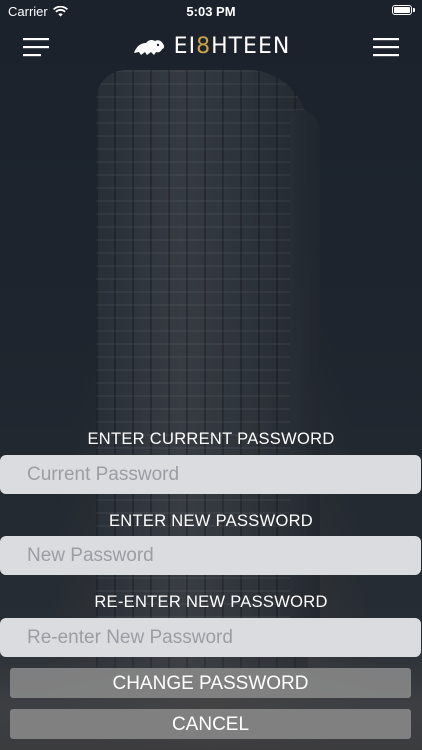  What do you see at coordinates (204, 46) in the screenshot?
I see `brand-accent-digit: 8` at bounding box center [204, 46].